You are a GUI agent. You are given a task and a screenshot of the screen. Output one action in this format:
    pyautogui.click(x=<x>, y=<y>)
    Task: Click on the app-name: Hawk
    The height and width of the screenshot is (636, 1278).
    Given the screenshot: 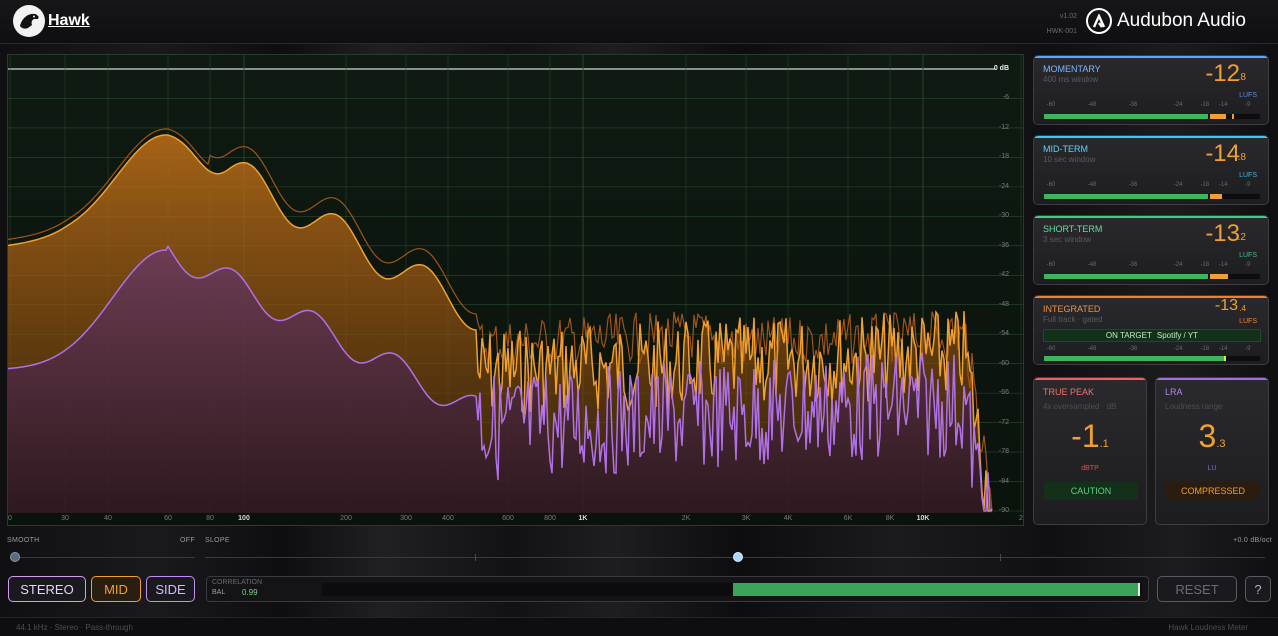 What is the action you would take?
    pyautogui.click(x=69, y=20)
    